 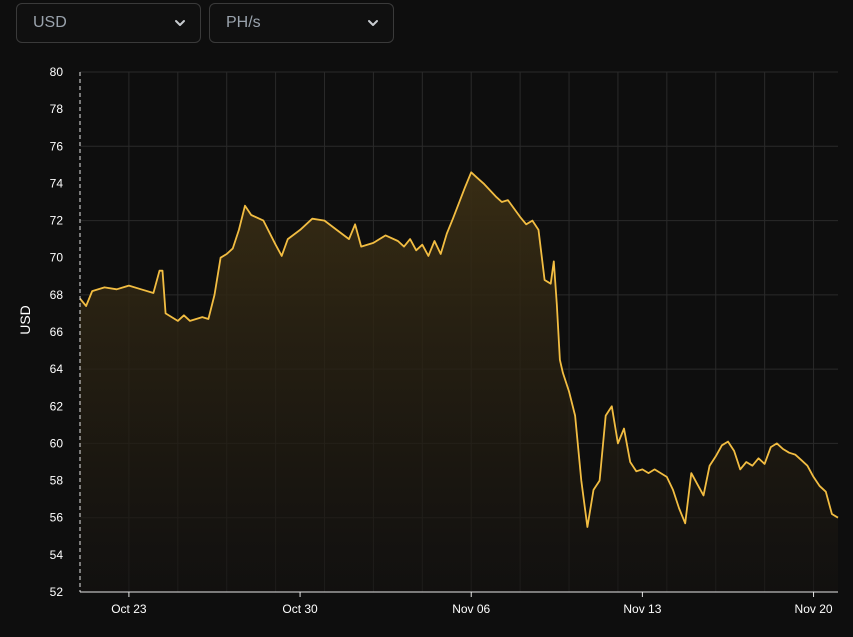 What do you see at coordinates (57, 481) in the screenshot?
I see `y-tick-label: 58` at bounding box center [57, 481].